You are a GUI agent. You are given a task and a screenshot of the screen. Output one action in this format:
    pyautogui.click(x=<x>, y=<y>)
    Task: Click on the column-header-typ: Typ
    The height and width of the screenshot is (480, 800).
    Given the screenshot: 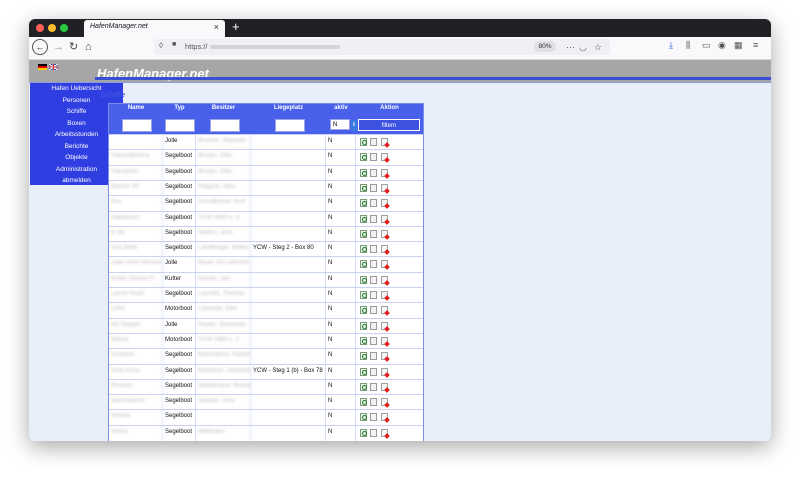 What is the action you would take?
    pyautogui.click(x=179, y=108)
    